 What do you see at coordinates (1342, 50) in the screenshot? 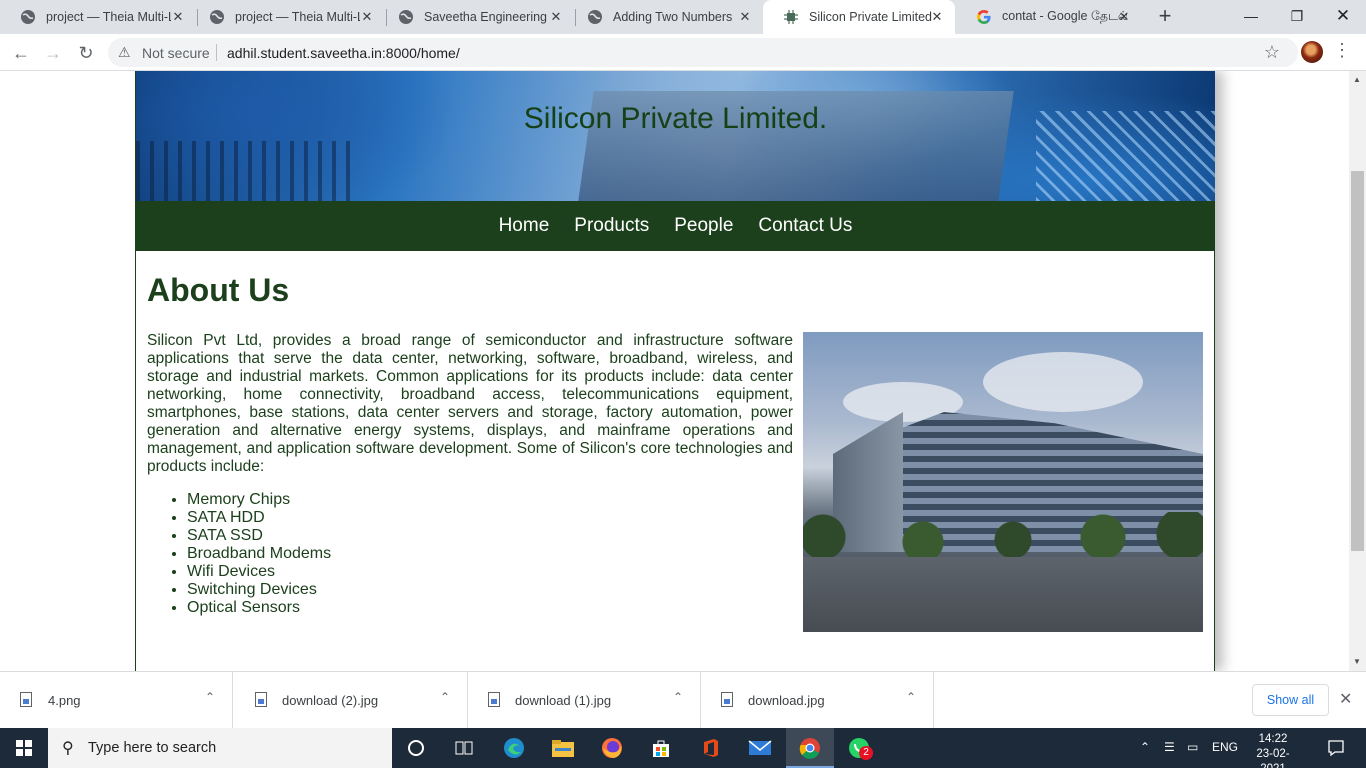
I see `menu-dots-icon: ⋮` at bounding box center [1342, 50].